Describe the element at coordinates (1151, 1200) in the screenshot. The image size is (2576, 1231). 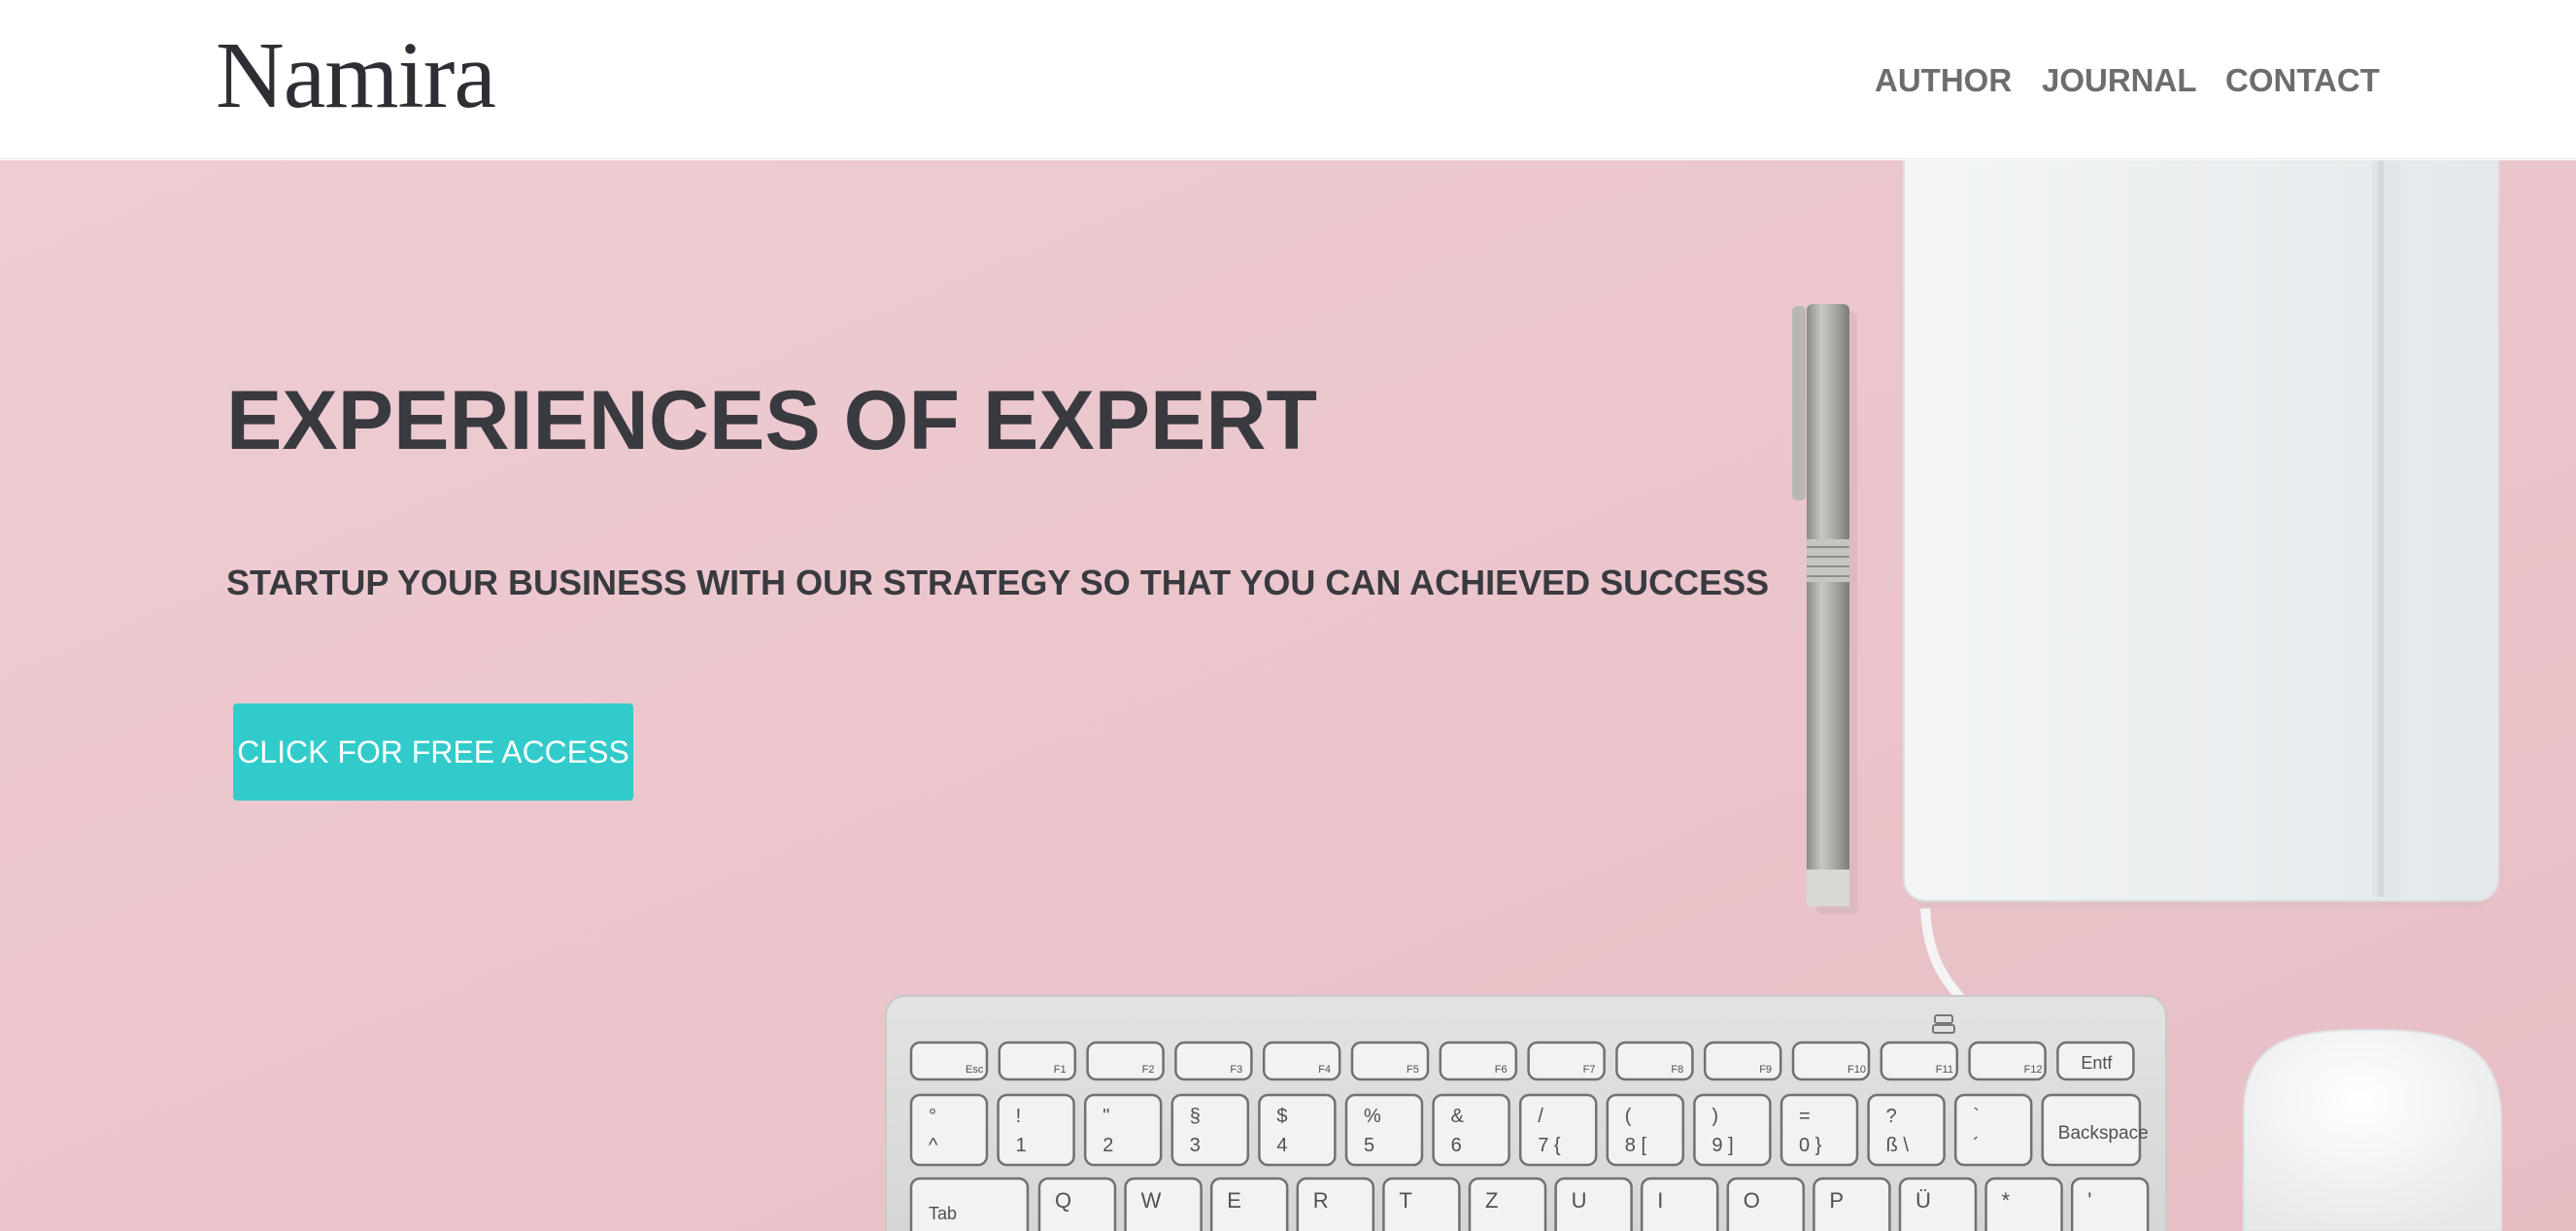
I see `key-label: W` at that location.